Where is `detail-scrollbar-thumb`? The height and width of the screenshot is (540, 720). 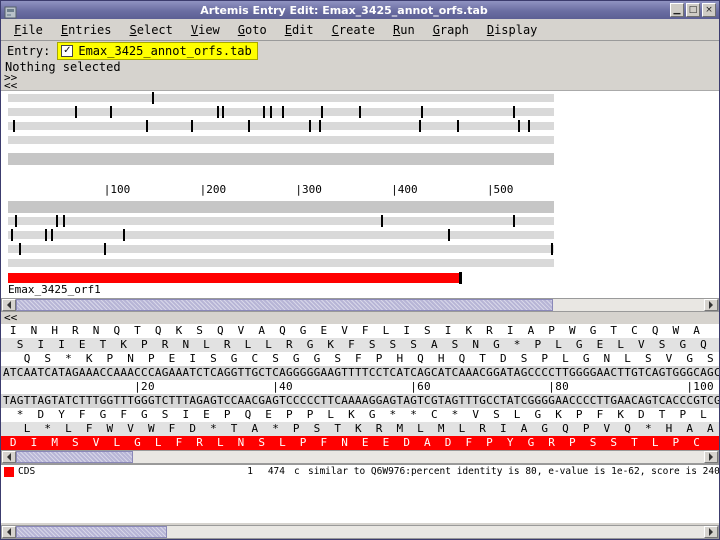 detail-scrollbar-thumb is located at coordinates (74, 457).